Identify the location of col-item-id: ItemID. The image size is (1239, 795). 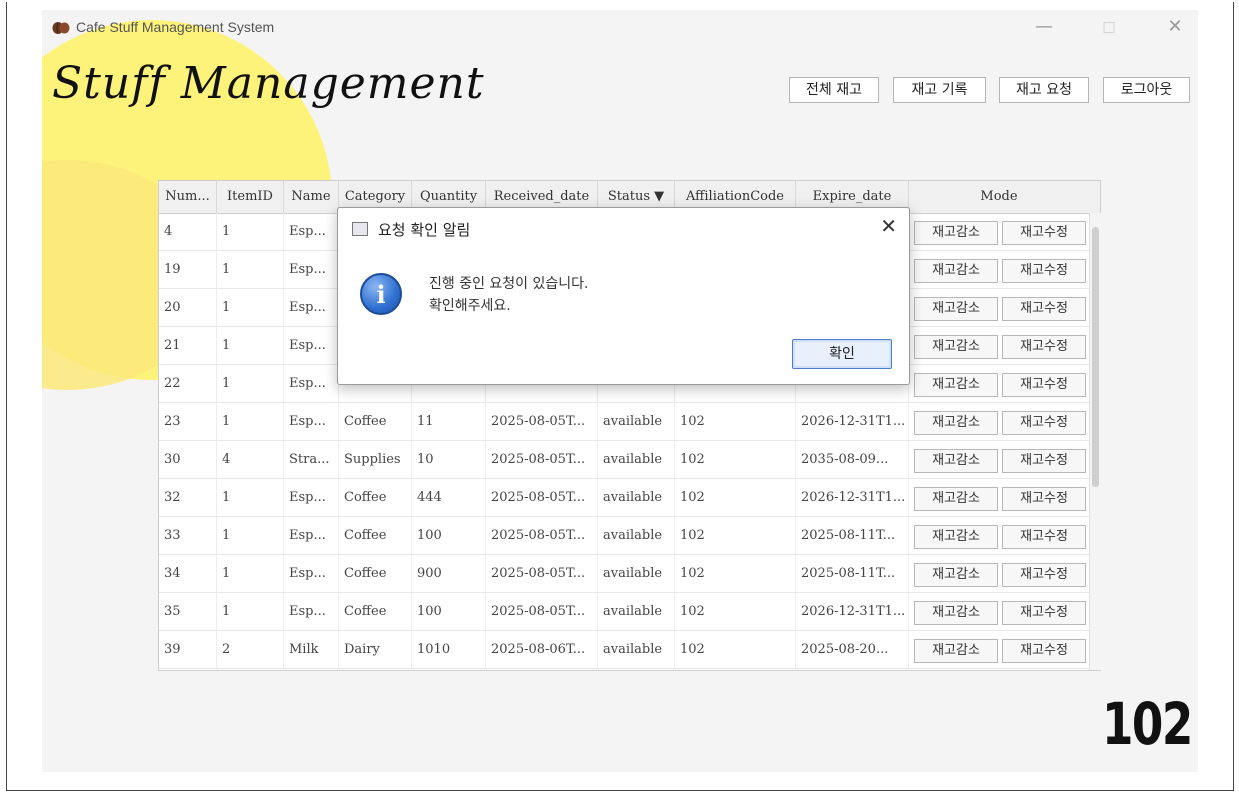
(250, 197).